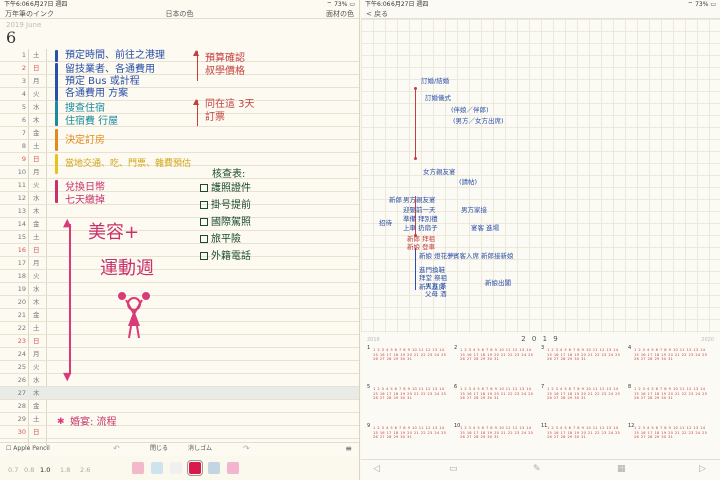  Describe the element at coordinates (179, 14) in the screenshot. I see `color-menu: 日本の色` at that location.